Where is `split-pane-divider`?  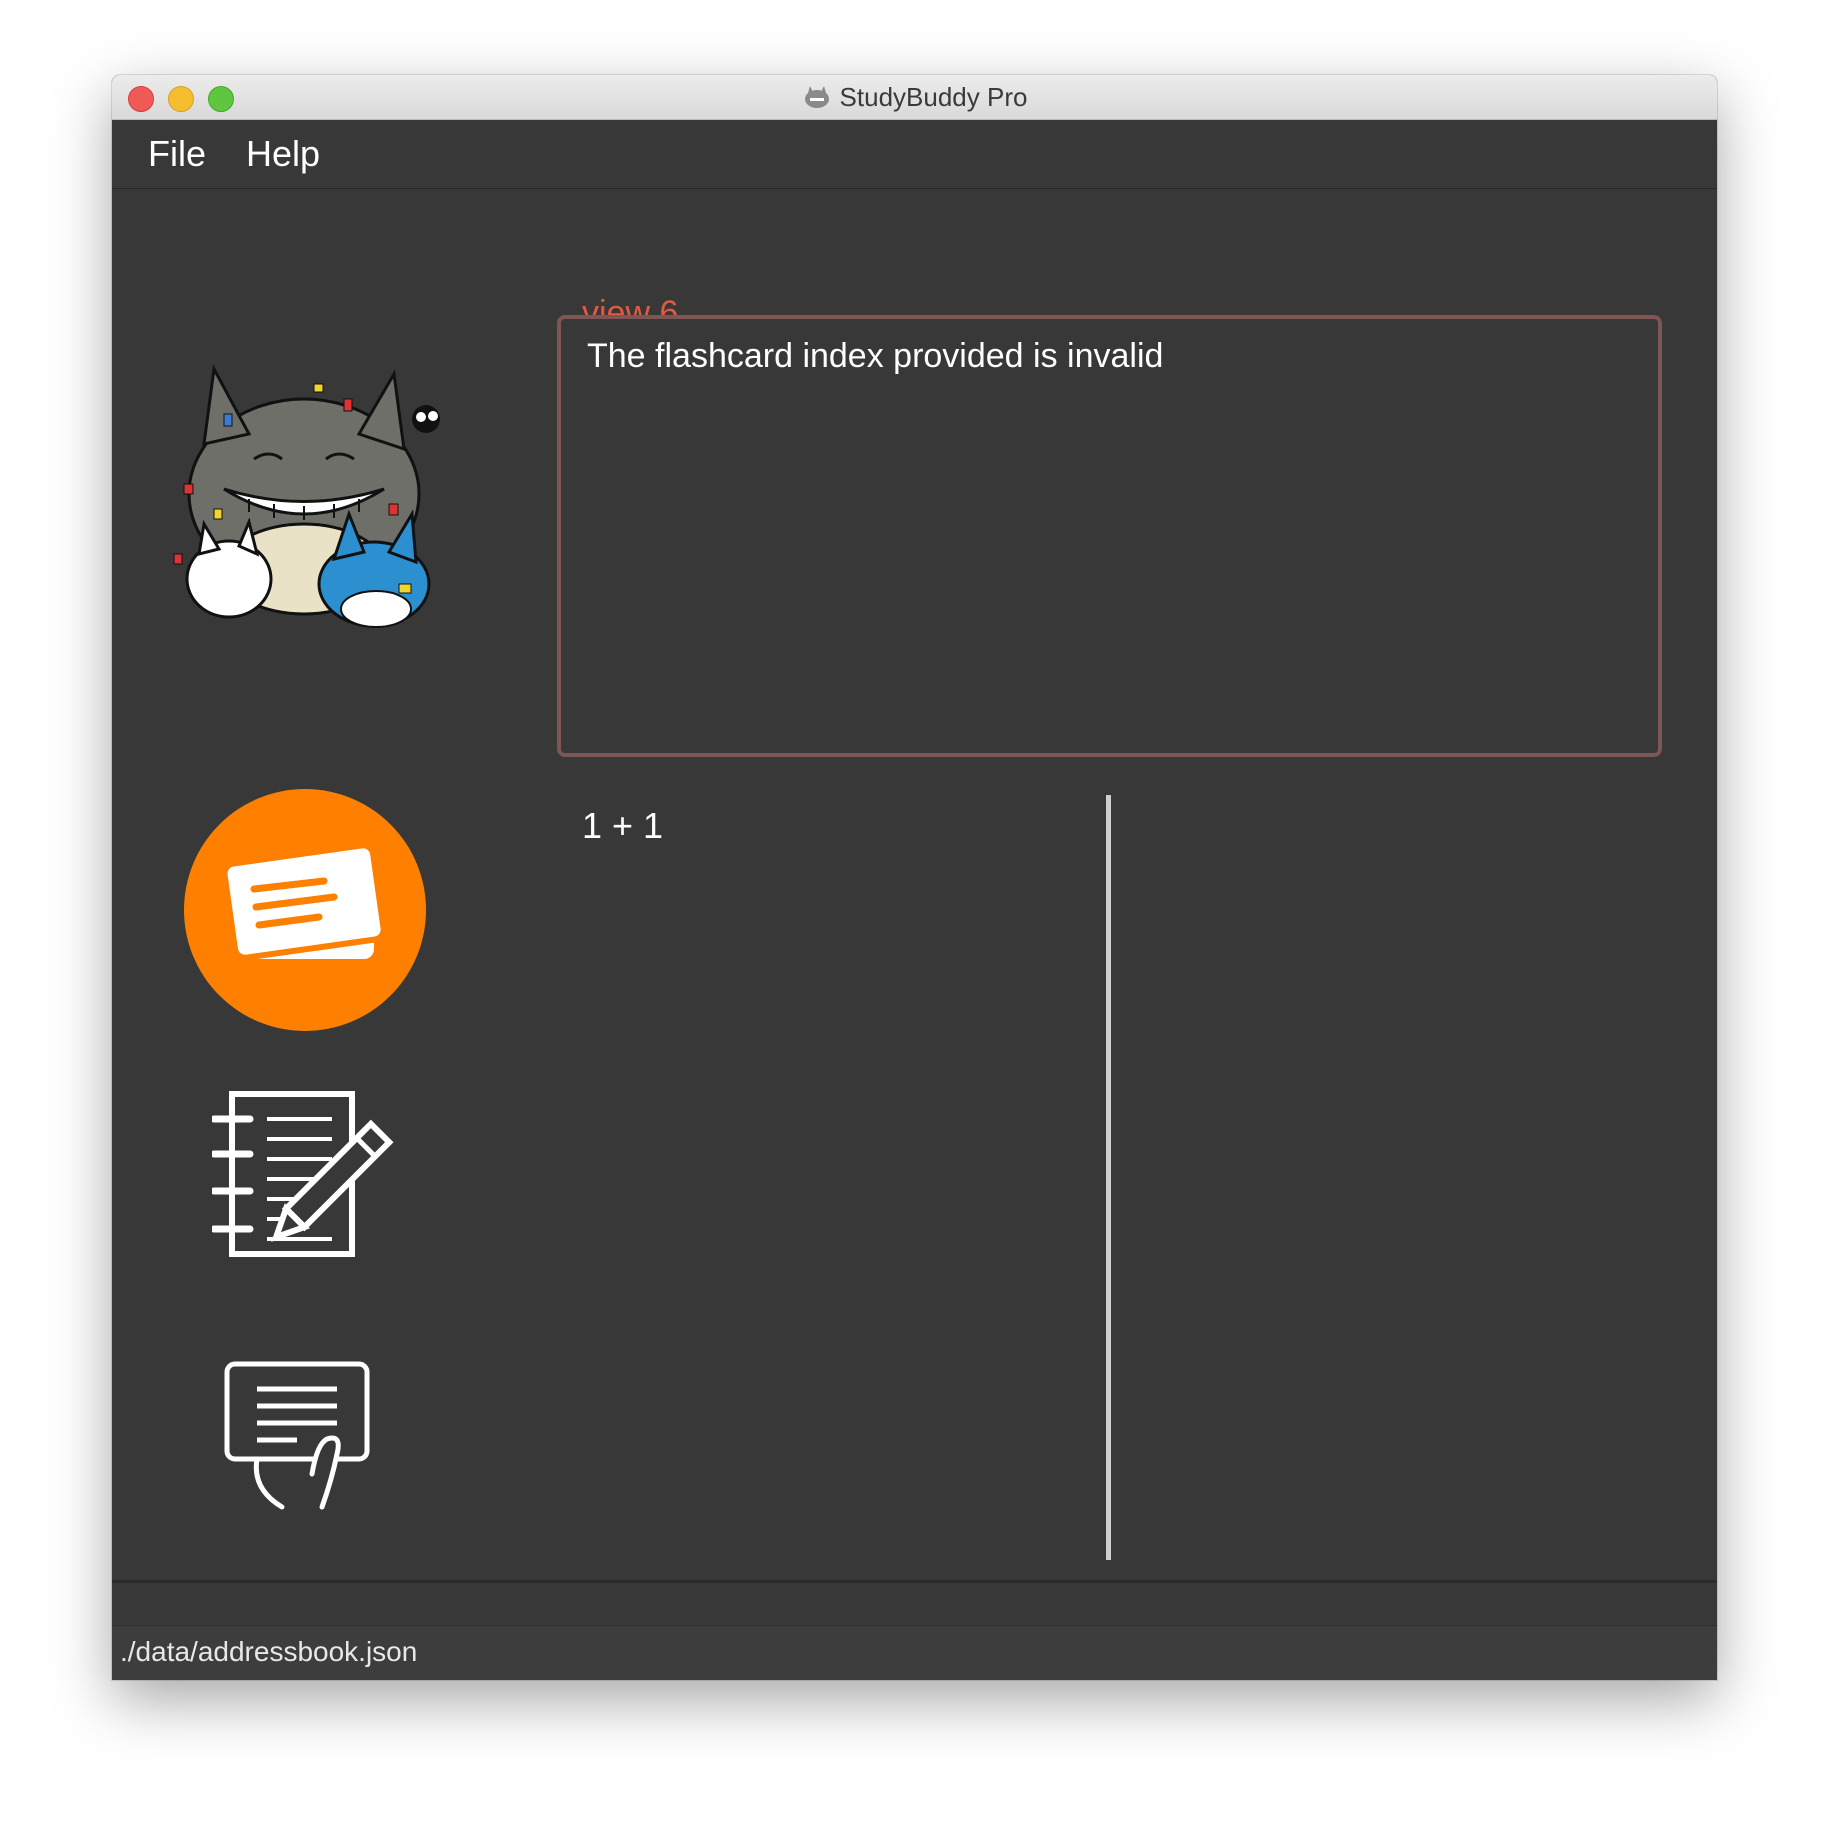 split-pane-divider is located at coordinates (1108, 1177).